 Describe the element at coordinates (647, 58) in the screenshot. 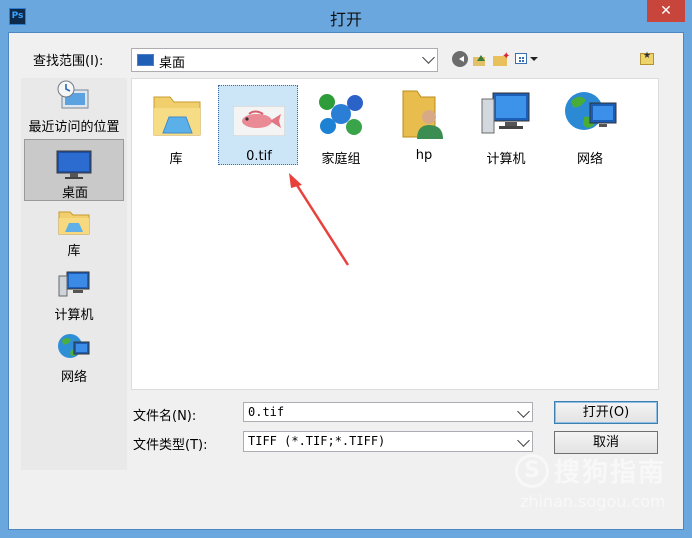

I see `favorites-folder-icon` at that location.